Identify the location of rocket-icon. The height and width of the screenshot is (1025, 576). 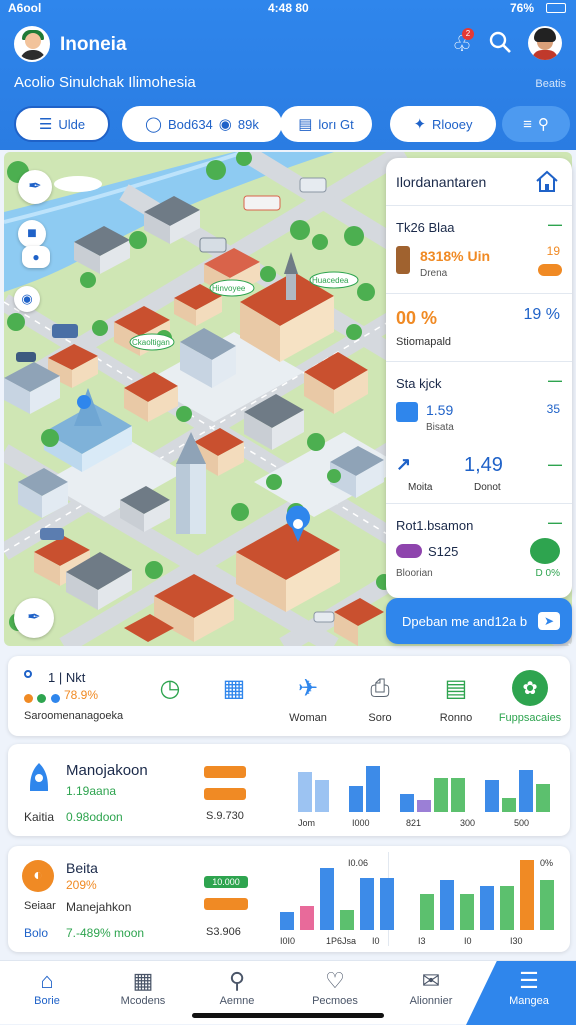
(39, 777).